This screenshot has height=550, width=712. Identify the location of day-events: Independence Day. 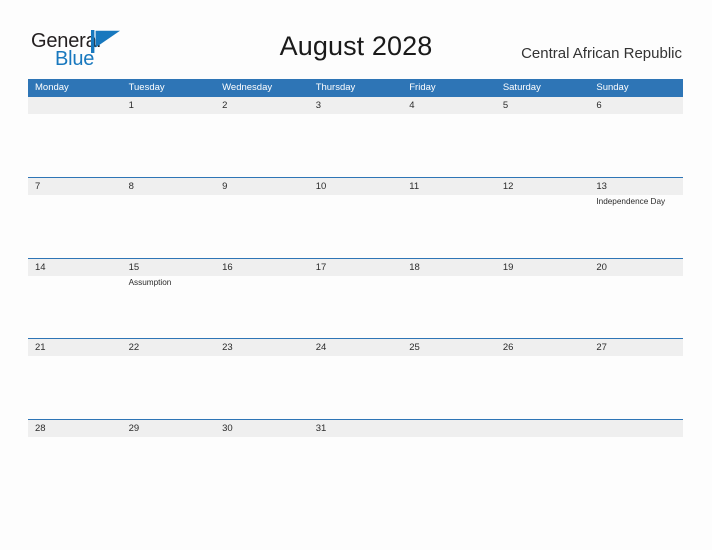
(640, 201).